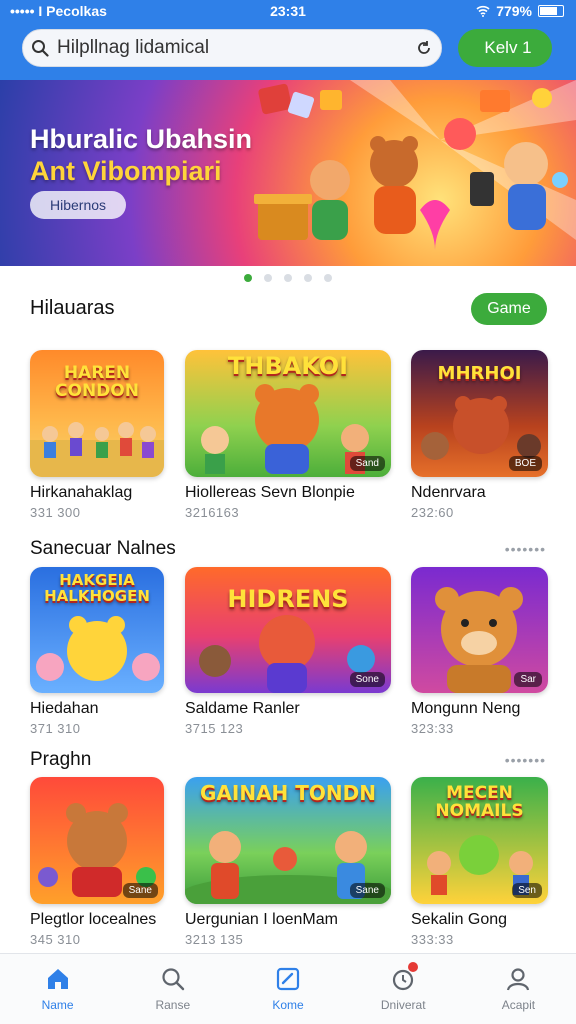  Describe the element at coordinates (527, 890) in the screenshot. I see `thumbnail-badge: Sen` at that location.